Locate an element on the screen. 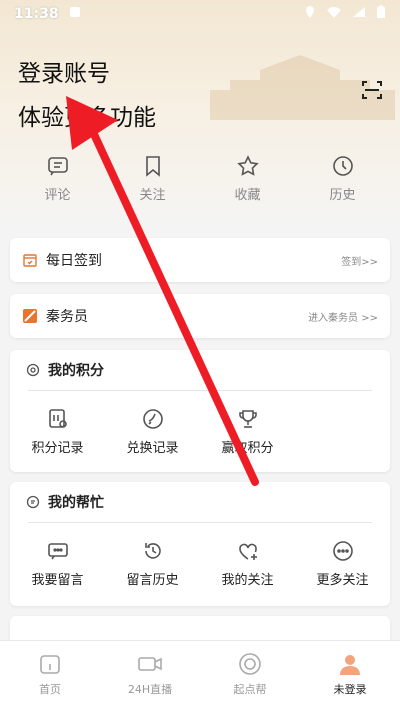 Image resolution: width=400 pixels, height=712 pixels. points-record-button: 积分记录 is located at coordinates (57, 429).